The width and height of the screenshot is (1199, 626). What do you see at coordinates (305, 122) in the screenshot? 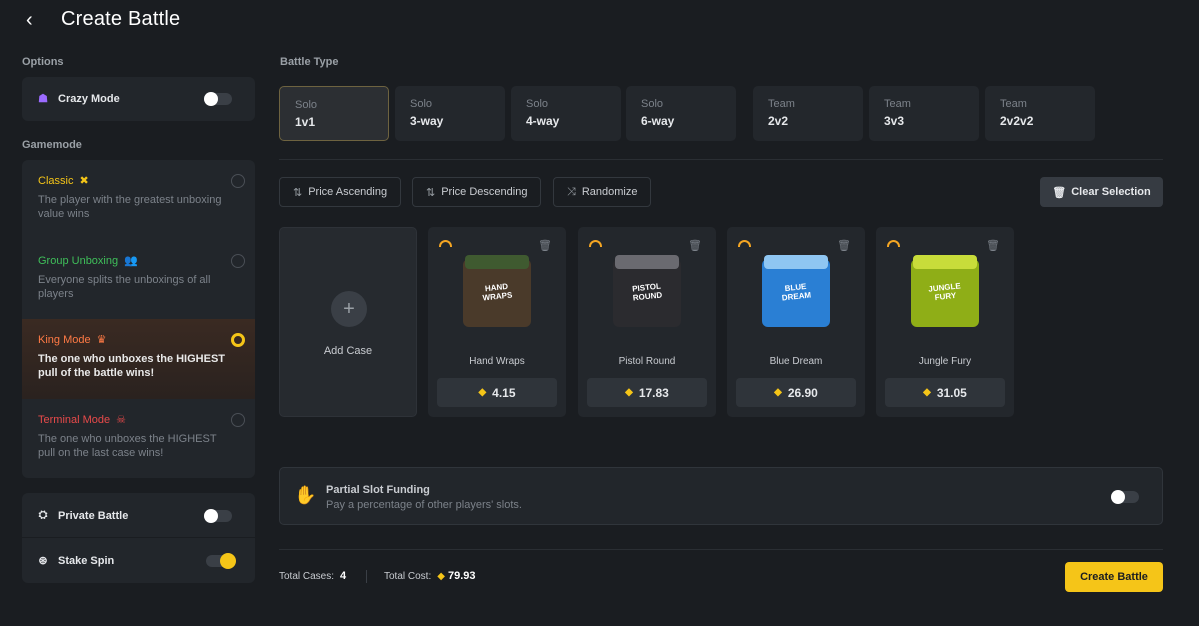
I see `battle-type-main: 1v1` at bounding box center [305, 122].